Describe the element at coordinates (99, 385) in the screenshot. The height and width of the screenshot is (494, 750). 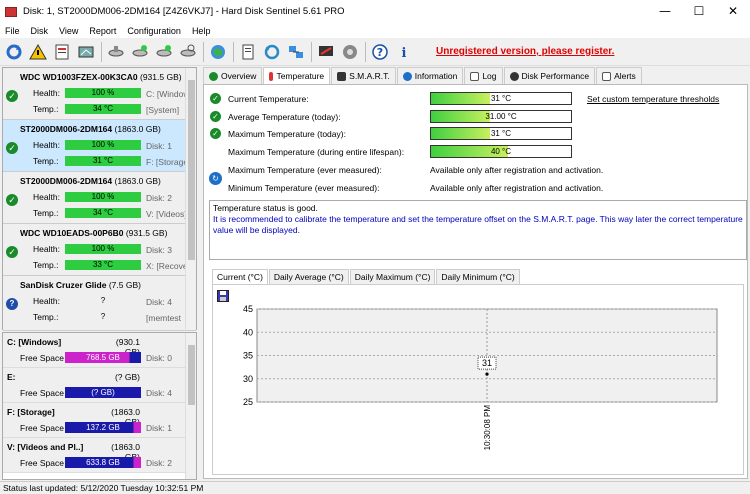
I see `volume-item: E: (? GB) Free Space (? GB) Disk: 4` at that location.